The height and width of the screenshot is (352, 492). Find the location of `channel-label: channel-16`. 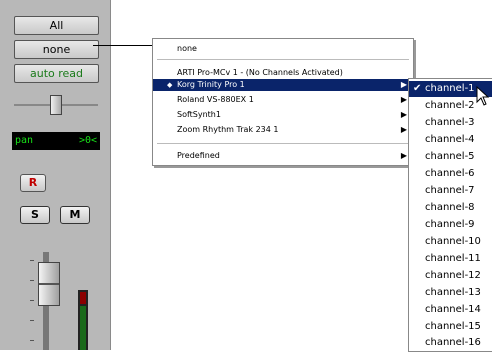

channel-label: channel-16 is located at coordinates (453, 342).